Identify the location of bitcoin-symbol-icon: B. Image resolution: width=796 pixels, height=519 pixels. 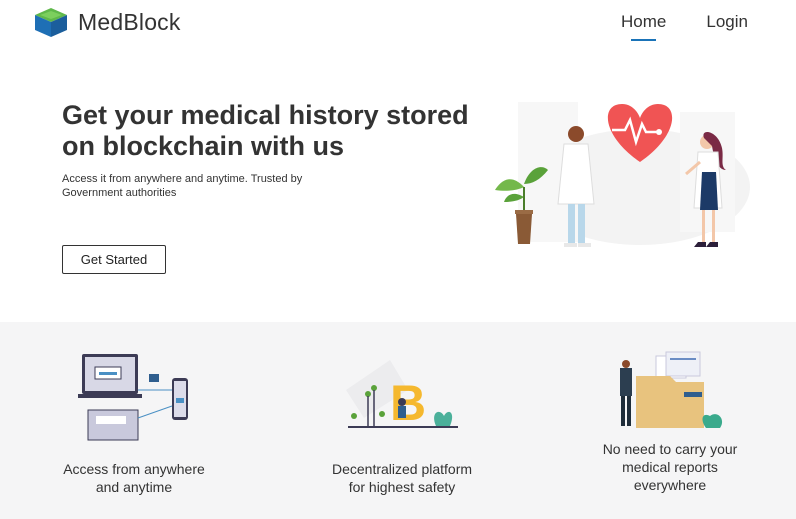
(408, 403).